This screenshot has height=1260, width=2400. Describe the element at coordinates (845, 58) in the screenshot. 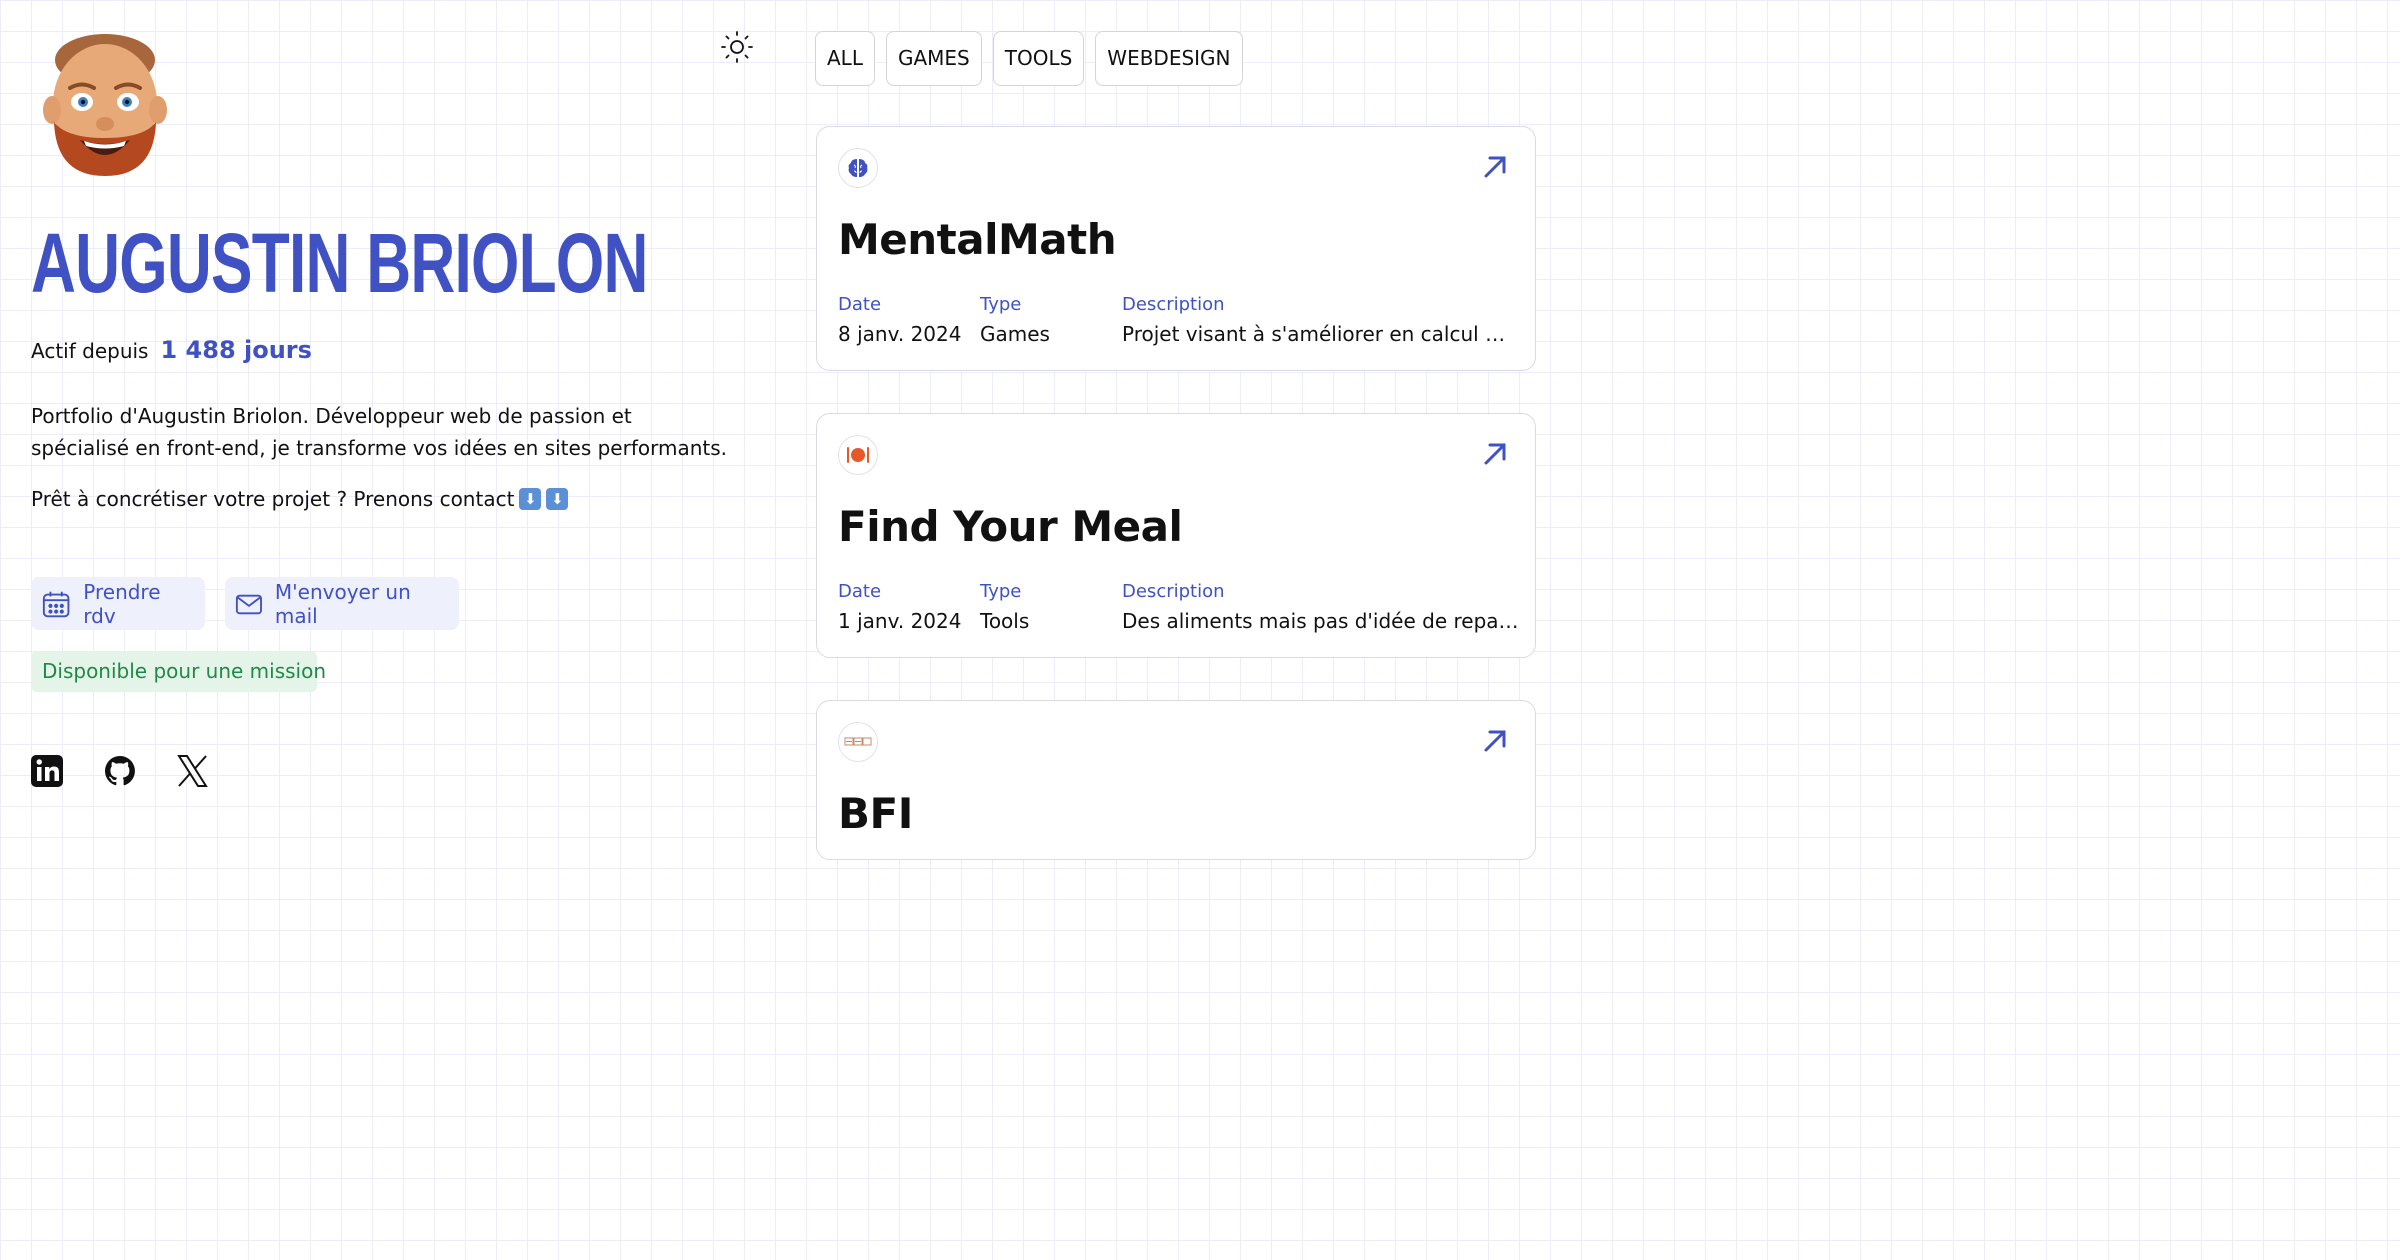

I see `filter-all: ALL` at that location.